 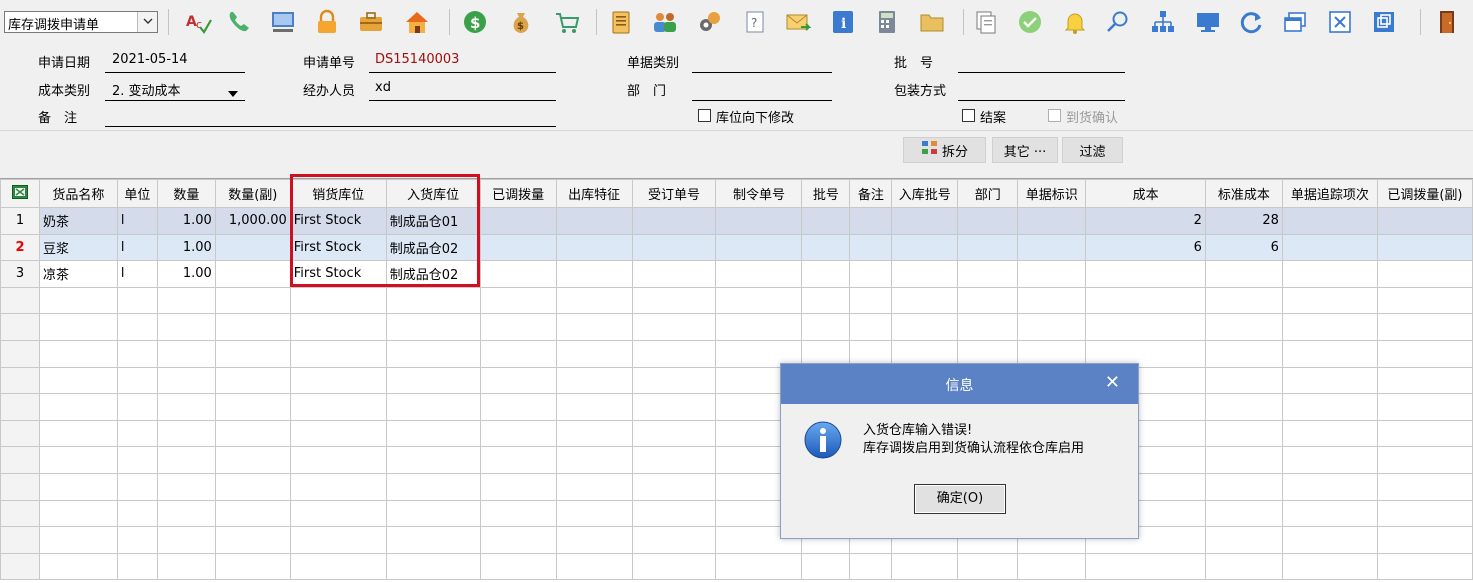 I want to click on clipboard-icon, so click(x=621, y=22).